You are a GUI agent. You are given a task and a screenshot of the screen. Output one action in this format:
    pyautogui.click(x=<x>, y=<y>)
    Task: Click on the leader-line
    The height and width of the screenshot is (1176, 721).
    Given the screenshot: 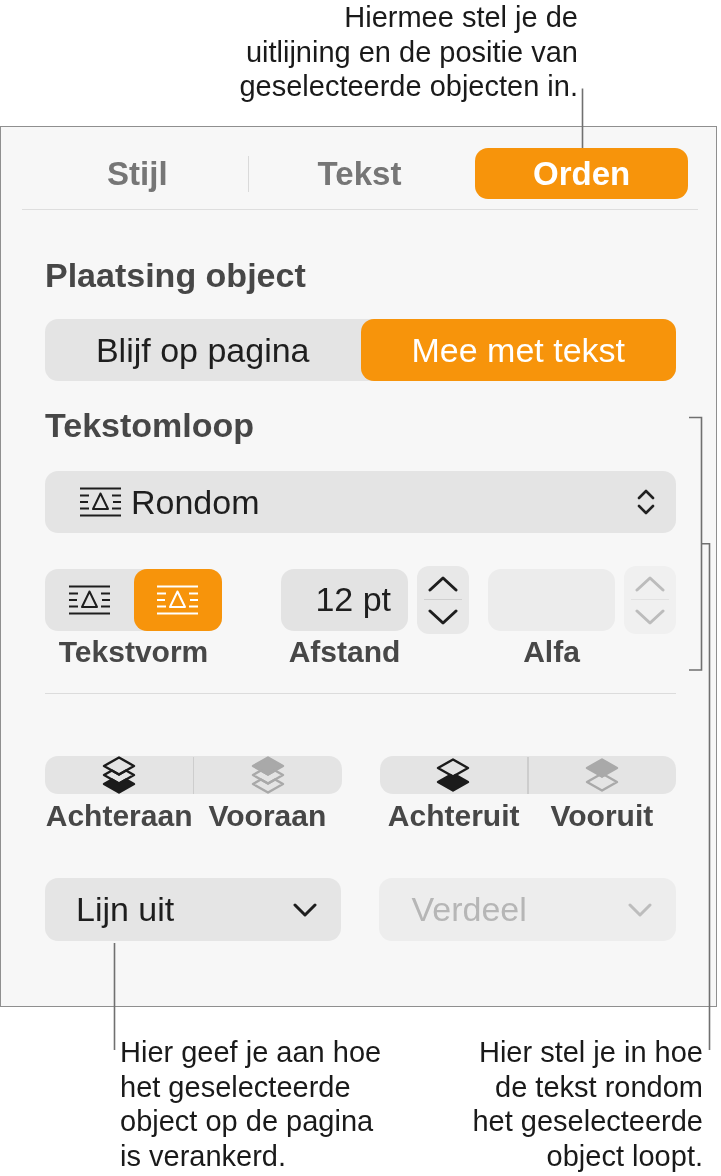 What is the action you would take?
    pyautogui.click(x=582, y=118)
    